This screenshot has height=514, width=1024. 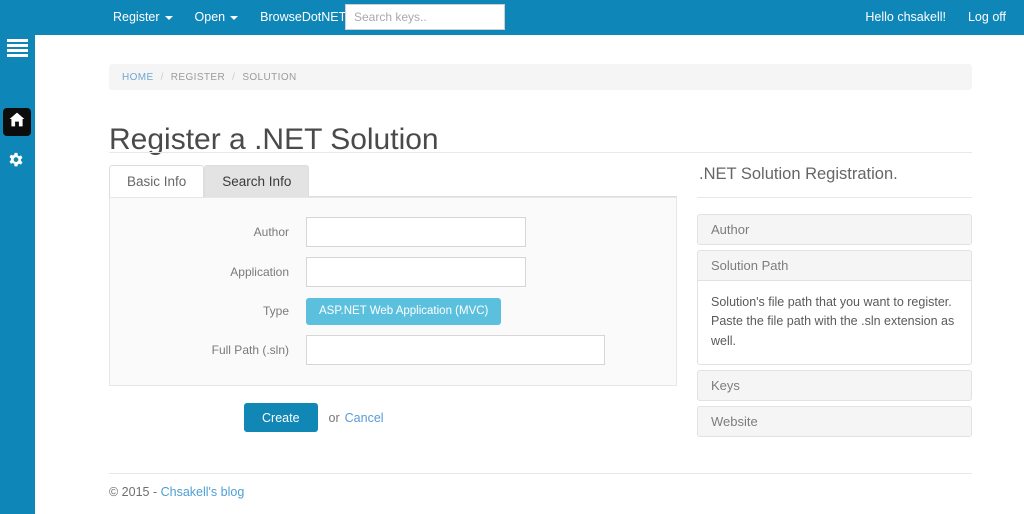 I want to click on accordion-item-website: Website, so click(x=834, y=422).